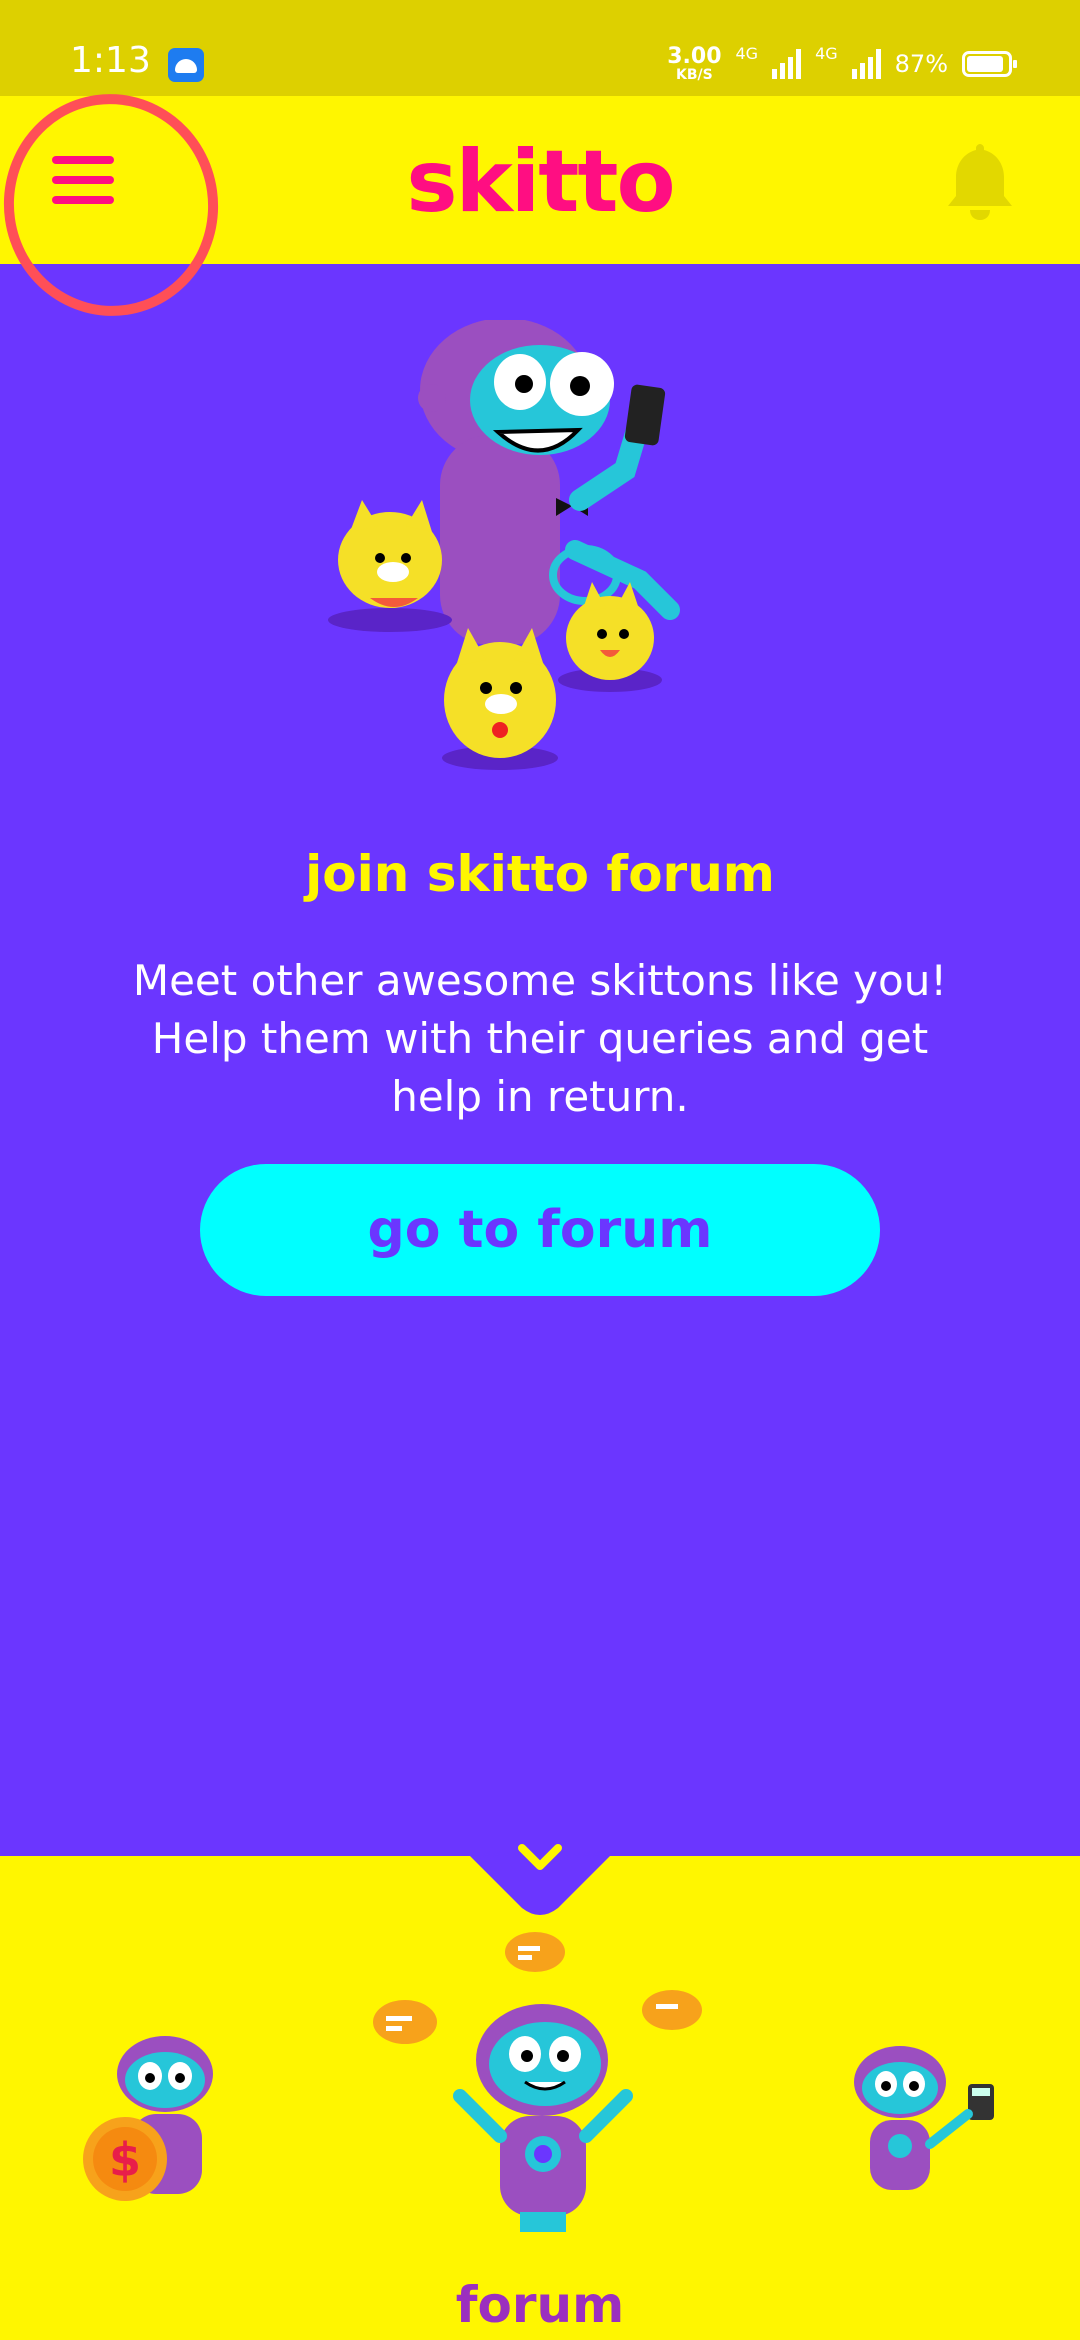 This screenshot has height=2340, width=1080. What do you see at coordinates (540, 1230) in the screenshot?
I see `go-to-forum-button: go to forum` at bounding box center [540, 1230].